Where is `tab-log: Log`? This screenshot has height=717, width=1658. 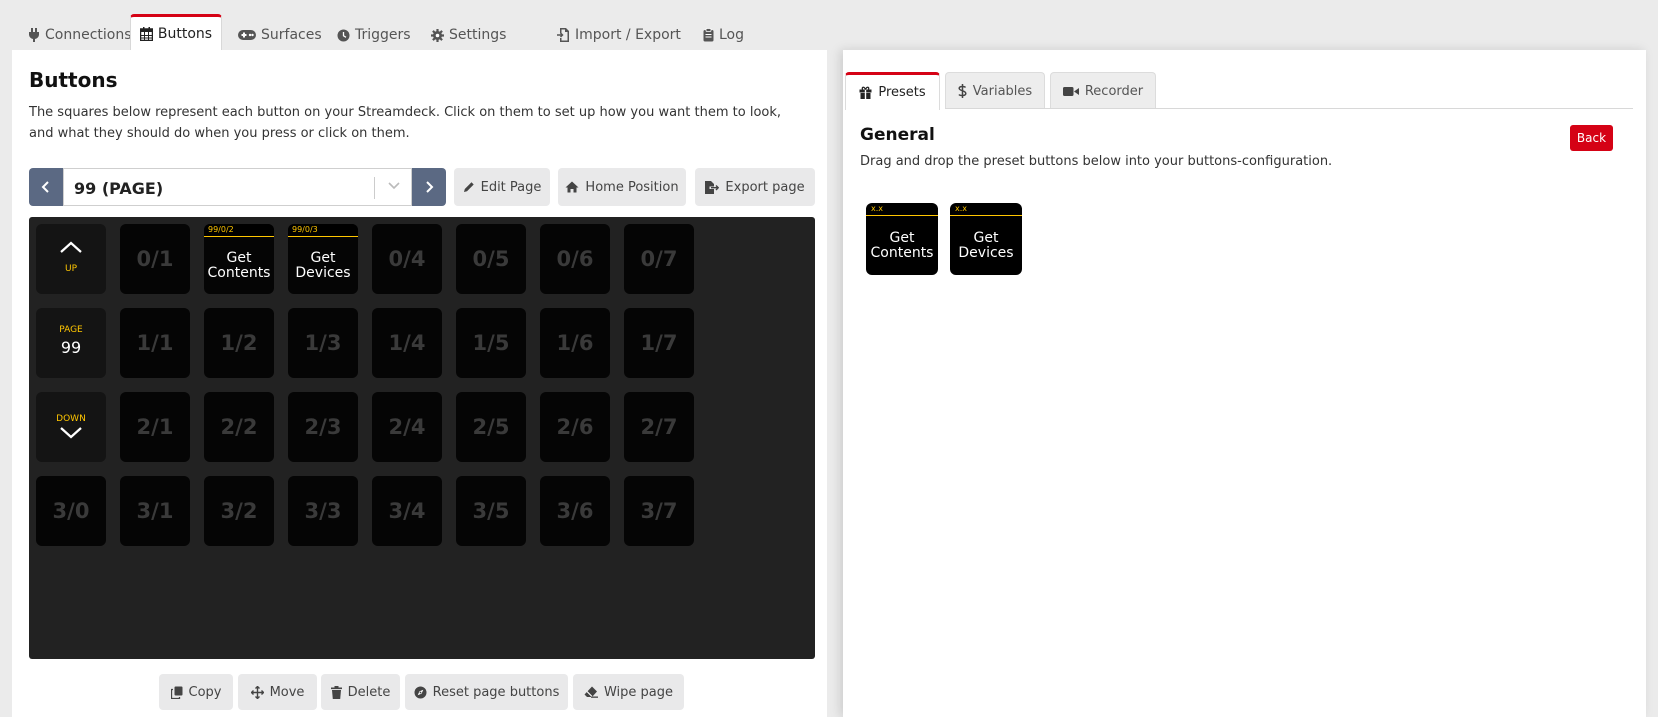
tab-log: Log is located at coordinates (723, 35).